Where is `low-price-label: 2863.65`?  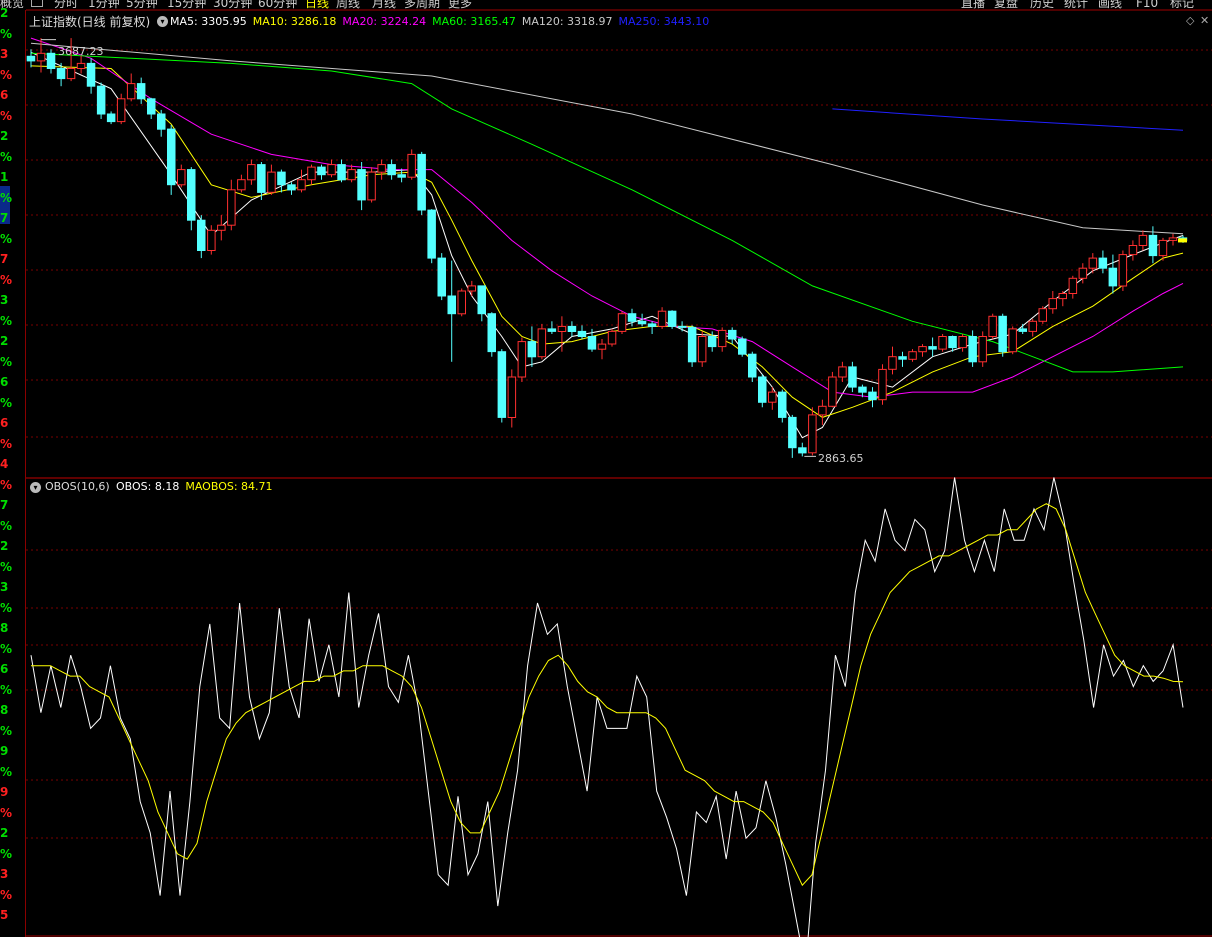 low-price-label: 2863.65 is located at coordinates (841, 458).